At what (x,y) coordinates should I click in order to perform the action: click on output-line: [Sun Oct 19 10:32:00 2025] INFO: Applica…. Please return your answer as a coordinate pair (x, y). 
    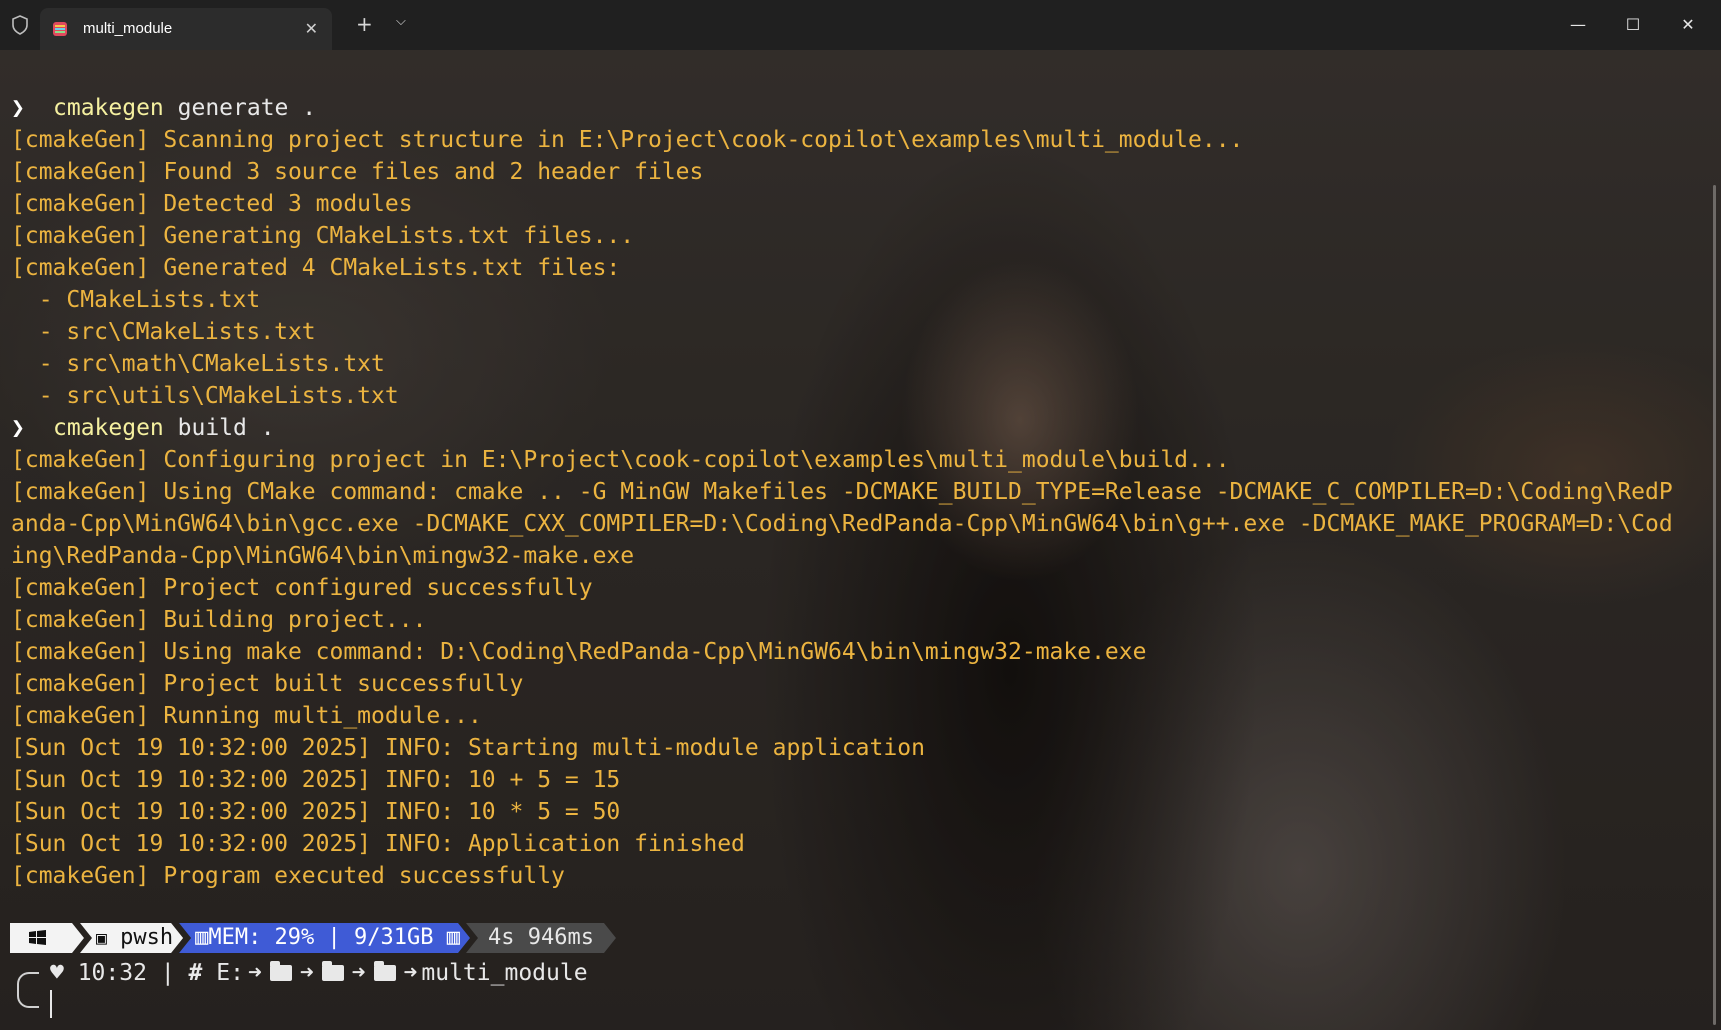
    Looking at the image, I should click on (378, 844).